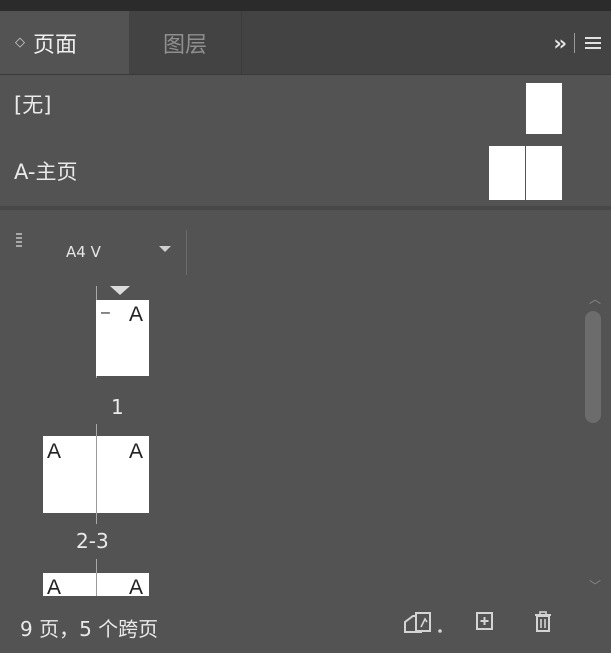 This screenshot has height=653, width=611. What do you see at coordinates (54, 451) in the screenshot?
I see `page-2-prefix: A` at bounding box center [54, 451].